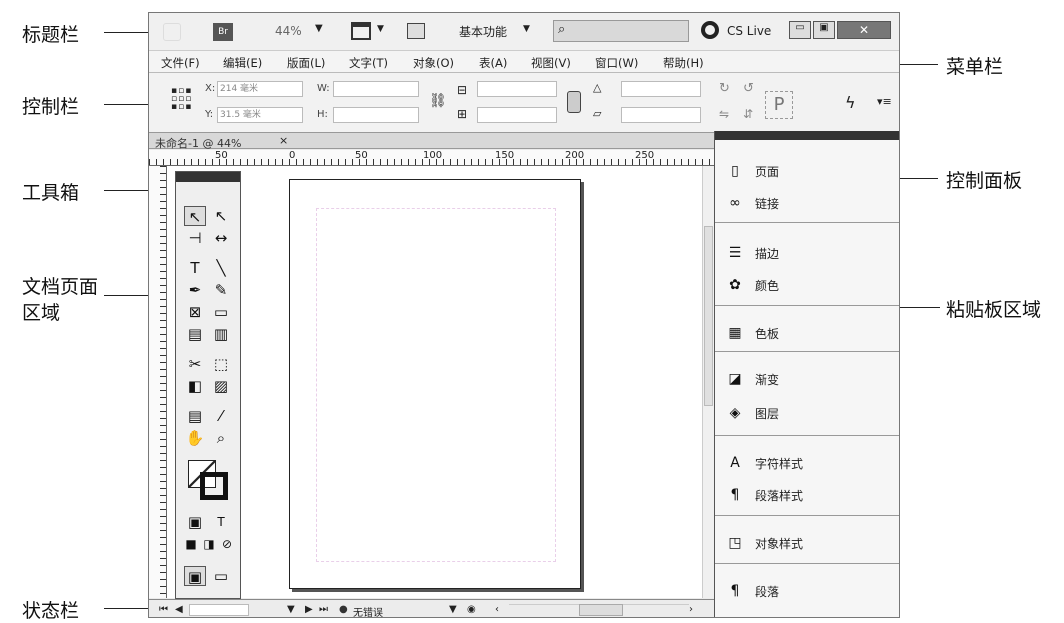  Describe the element at coordinates (182, 100) in the screenshot. I see `reference-point-icon: ▪▫▪ ▫▫▫ ▪▫▪` at that location.